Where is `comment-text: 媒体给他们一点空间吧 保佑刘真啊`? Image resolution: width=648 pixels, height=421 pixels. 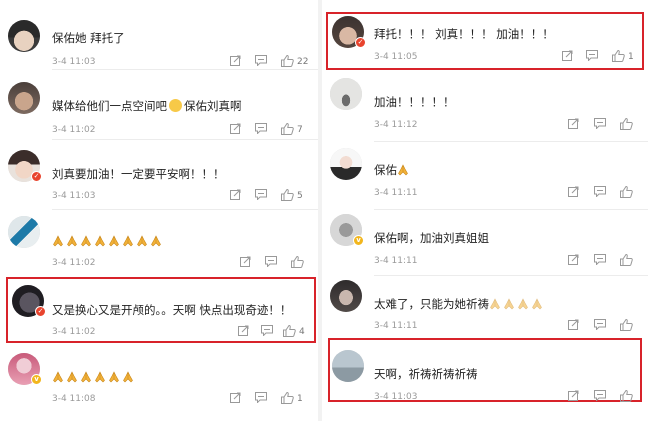 comment-text: 媒体给他们一点空间吧 保佑刘真啊 is located at coordinates (180, 106).